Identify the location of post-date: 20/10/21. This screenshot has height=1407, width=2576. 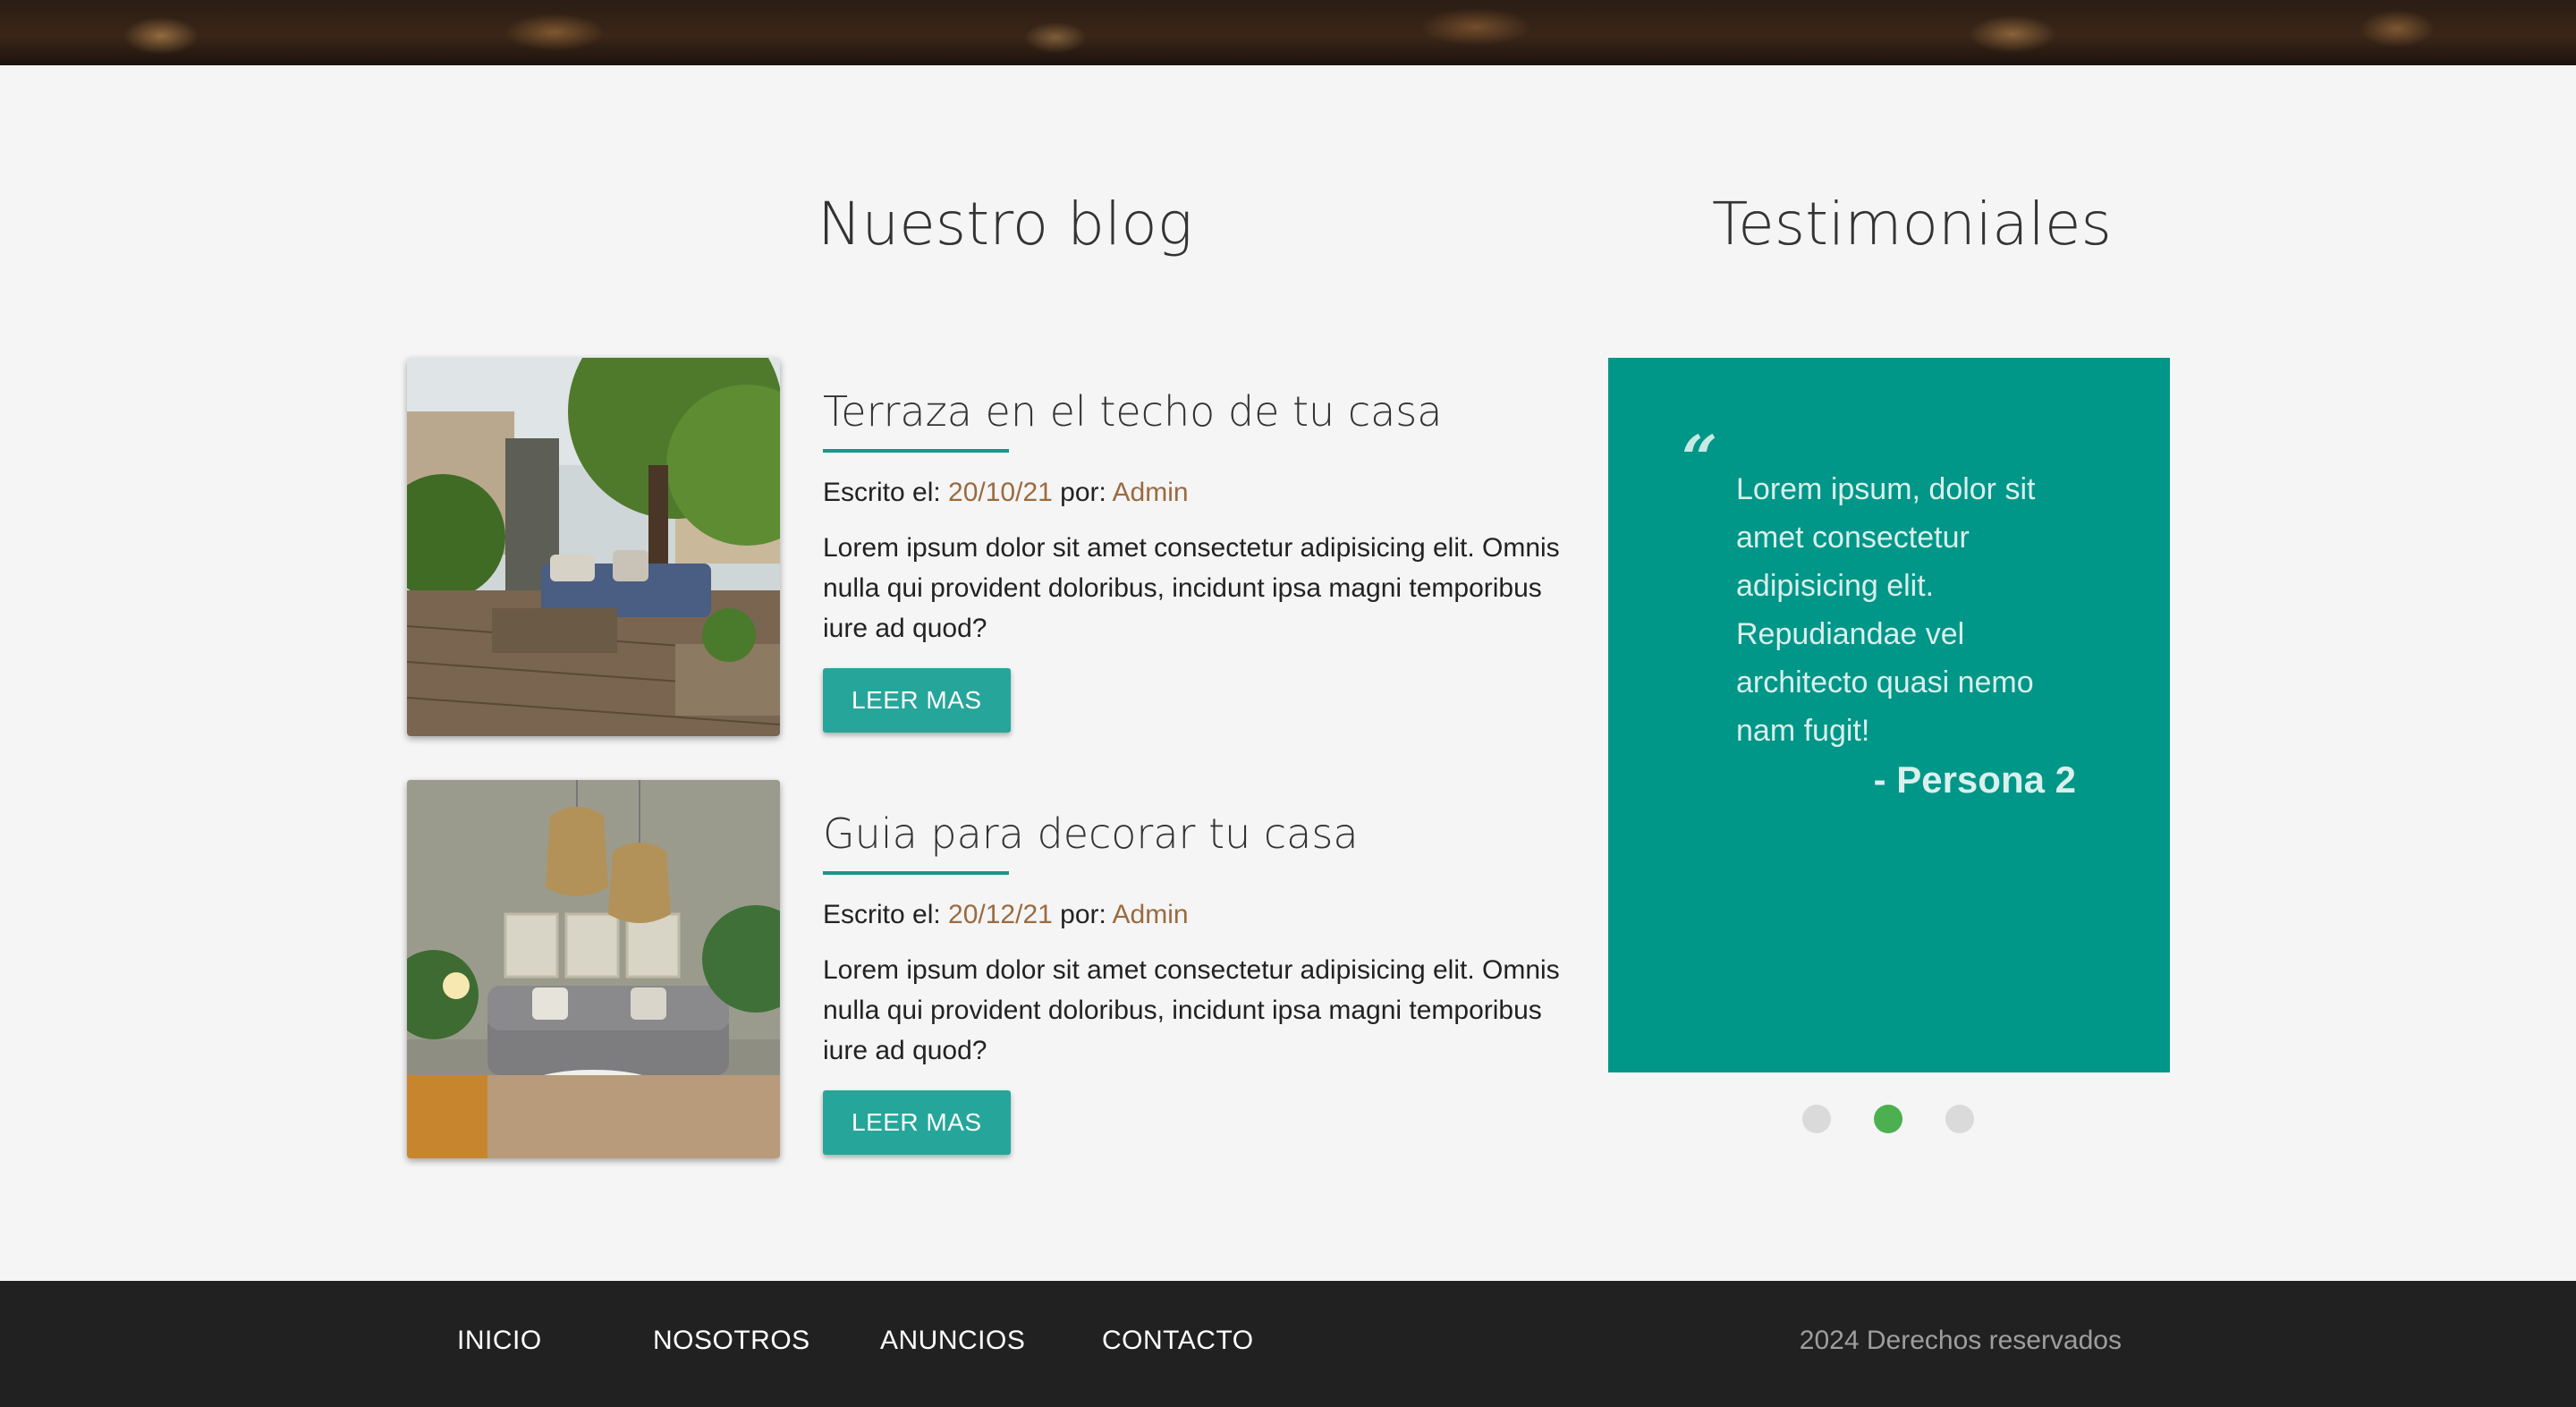
(1000, 492).